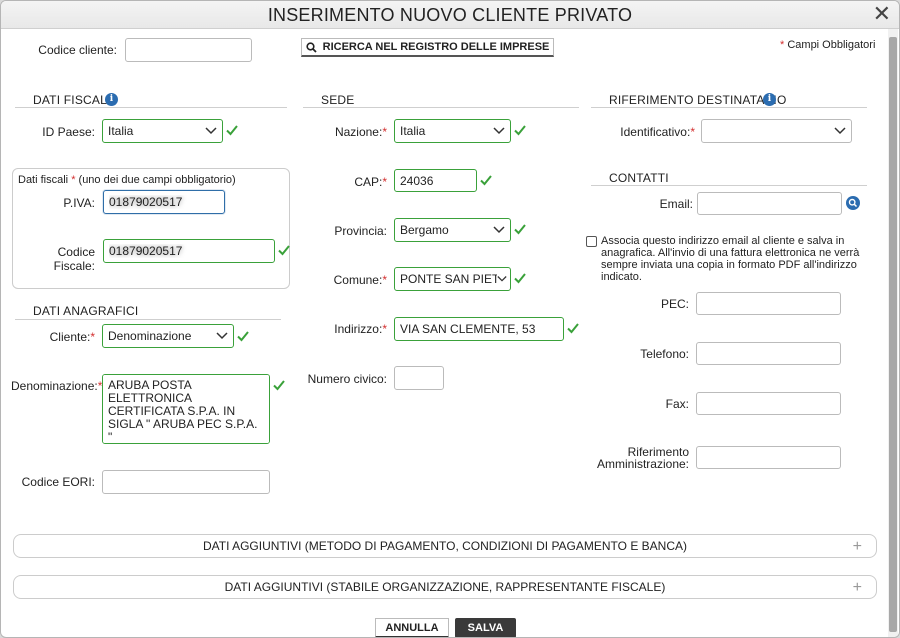  What do you see at coordinates (452, 131) in the screenshot?
I see `nazione-select: Italia` at bounding box center [452, 131].